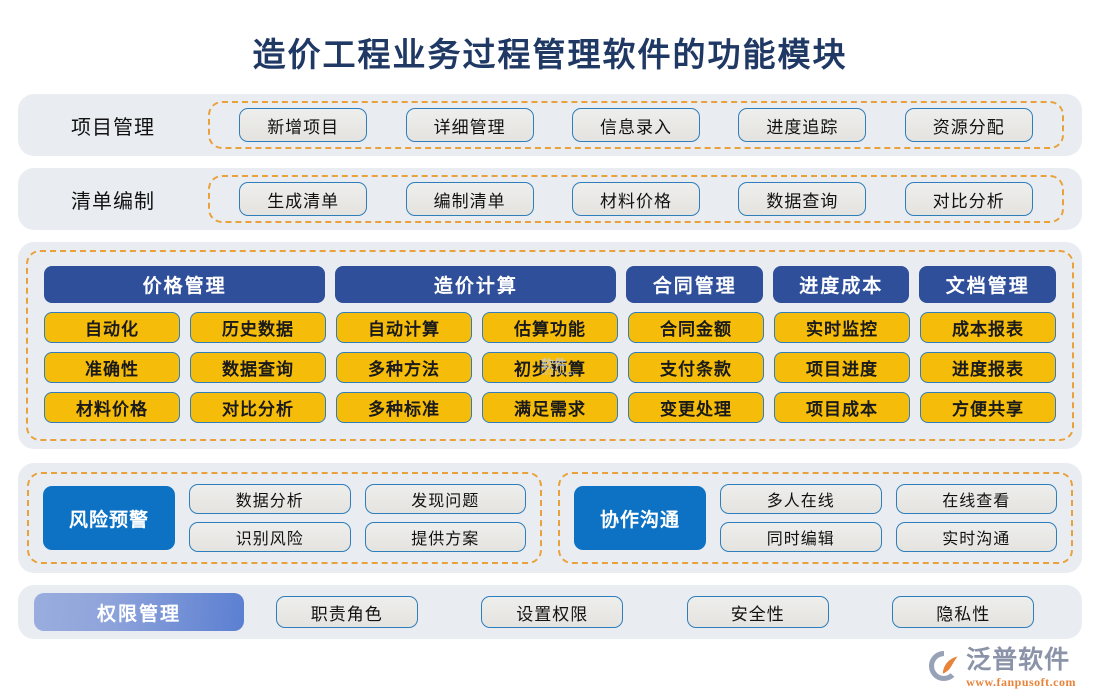 The width and height of the screenshot is (1100, 700). I want to click on feature-cell: 材料价格, so click(112, 407).